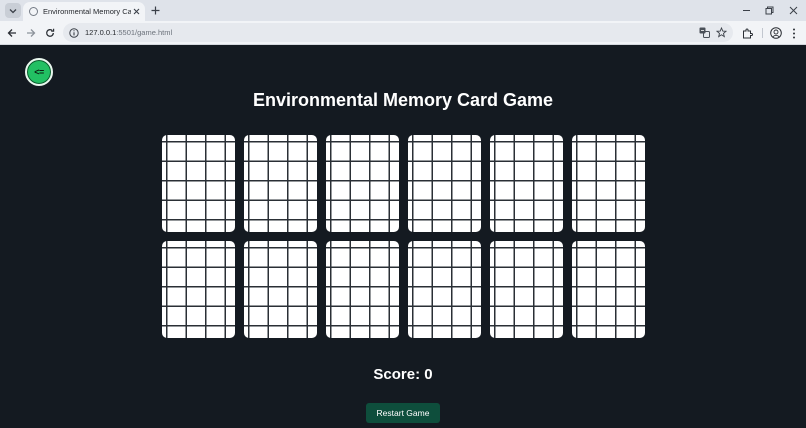 The width and height of the screenshot is (806, 428). I want to click on reload-button, so click(50, 33).